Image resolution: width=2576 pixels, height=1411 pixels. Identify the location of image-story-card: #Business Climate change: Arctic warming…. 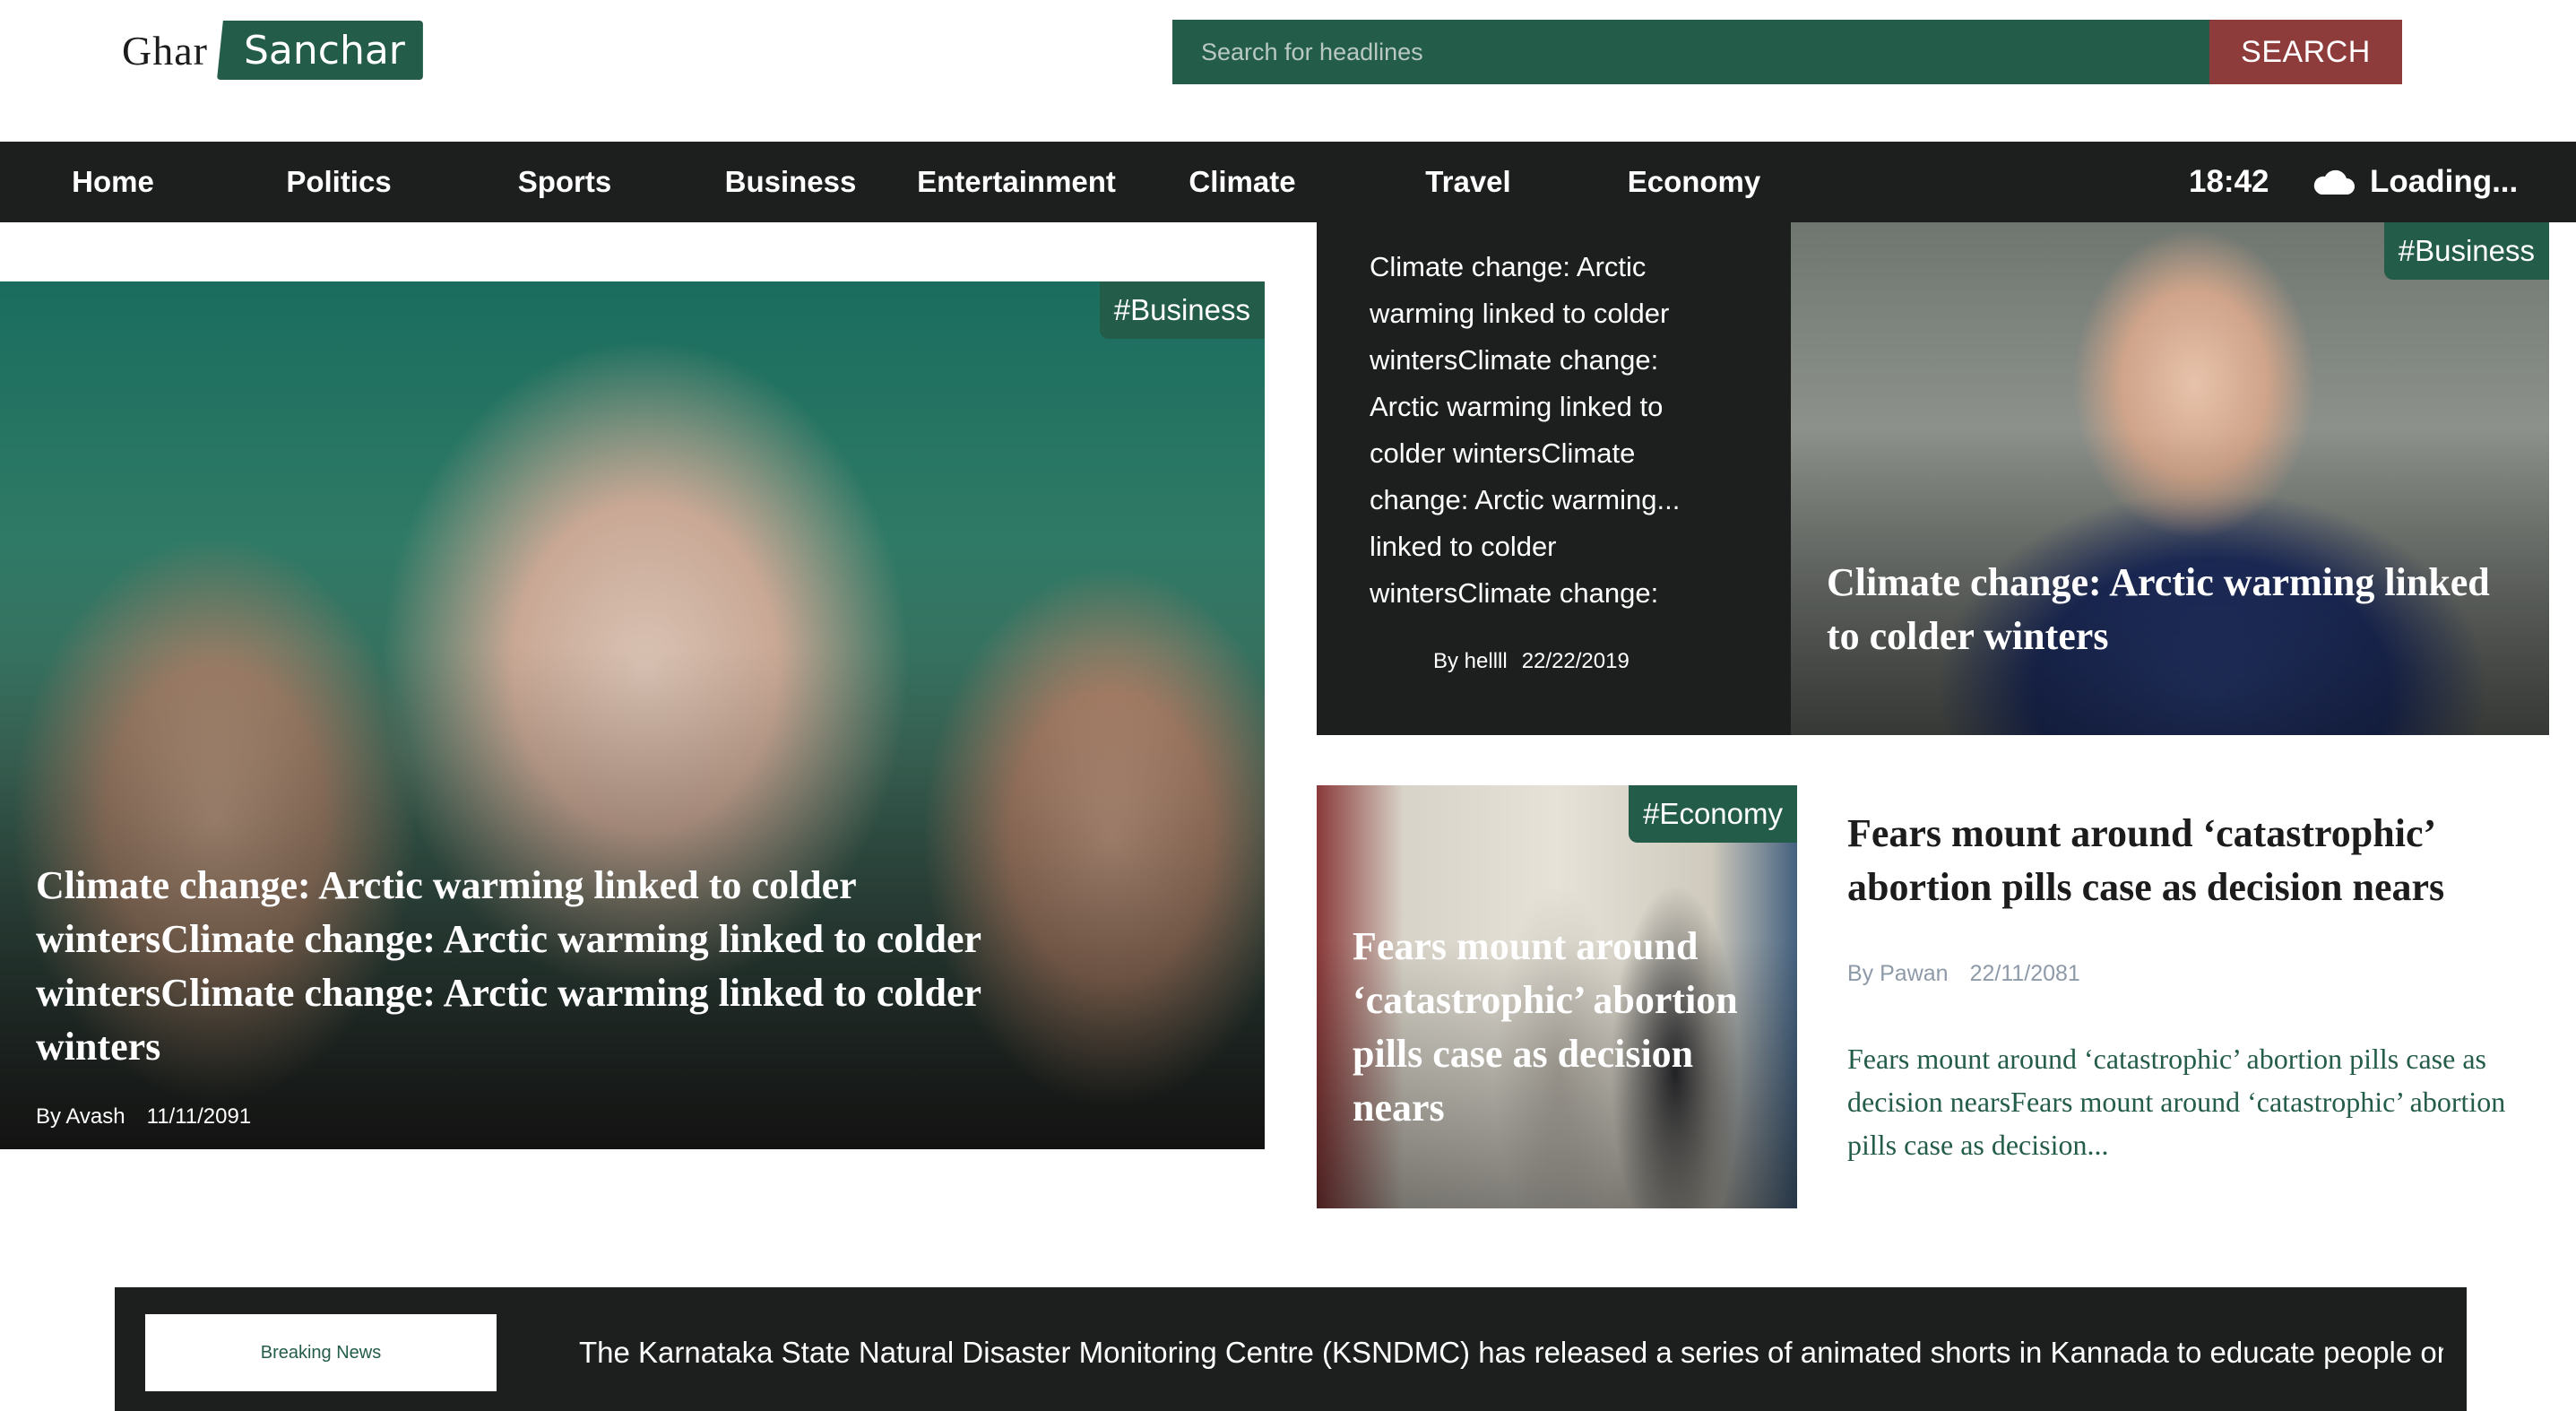
(2170, 478).